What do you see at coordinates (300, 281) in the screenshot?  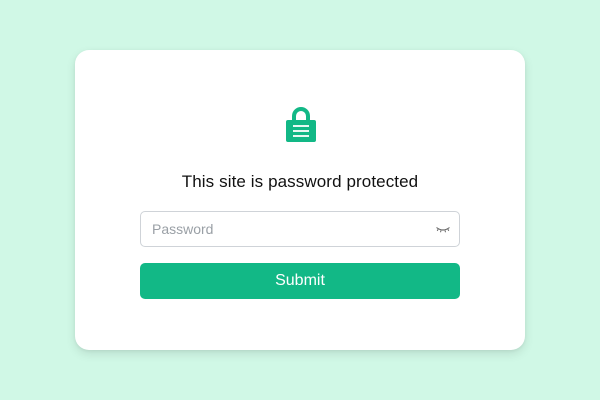 I see `submit-button: Submit` at bounding box center [300, 281].